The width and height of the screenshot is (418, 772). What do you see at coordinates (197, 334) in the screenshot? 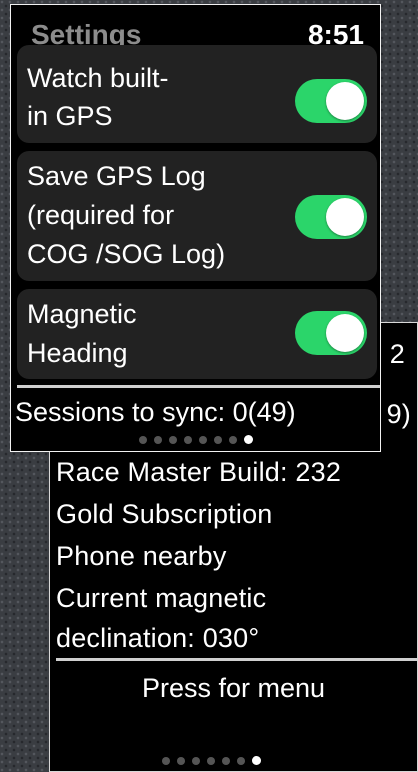
I see `setting-row-magnetic-heading: Magnetic Heading` at bounding box center [197, 334].